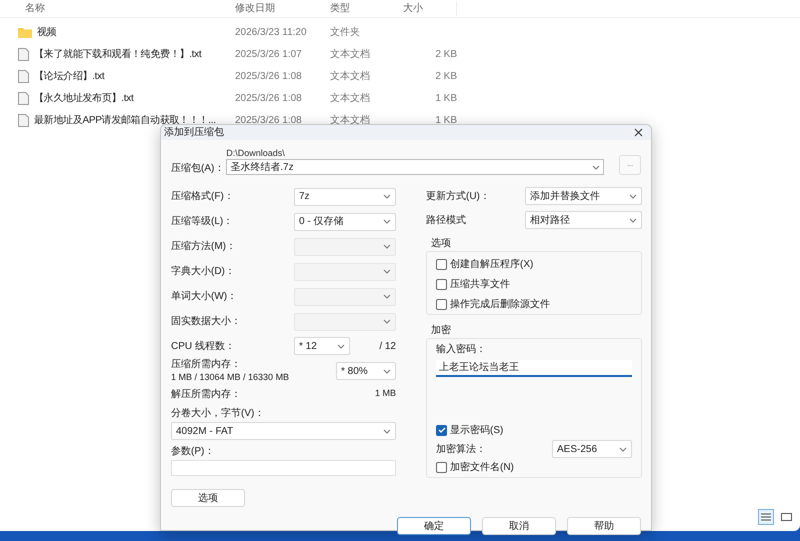 Image resolution: width=800 pixels, height=541 pixels. Describe the element at coordinates (385, 393) in the screenshot. I see `decompress-memory: 1 MB` at that location.